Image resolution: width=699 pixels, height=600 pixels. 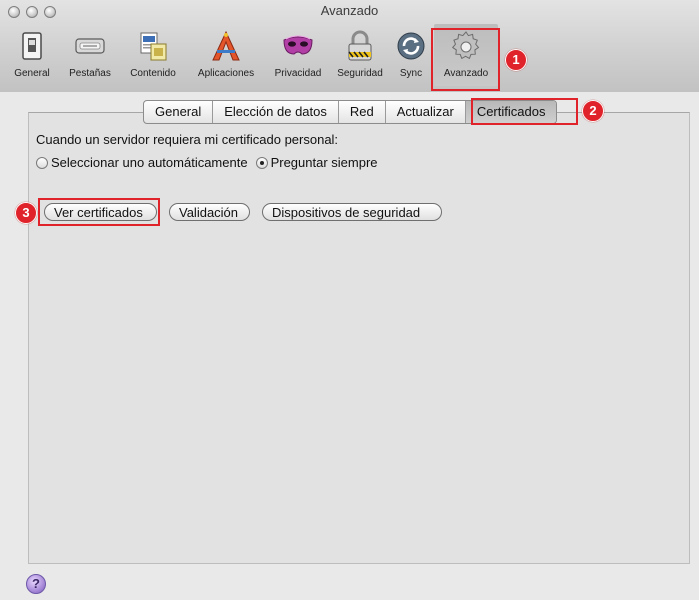 What do you see at coordinates (179, 112) in the screenshot?
I see `tab-general: General` at bounding box center [179, 112].